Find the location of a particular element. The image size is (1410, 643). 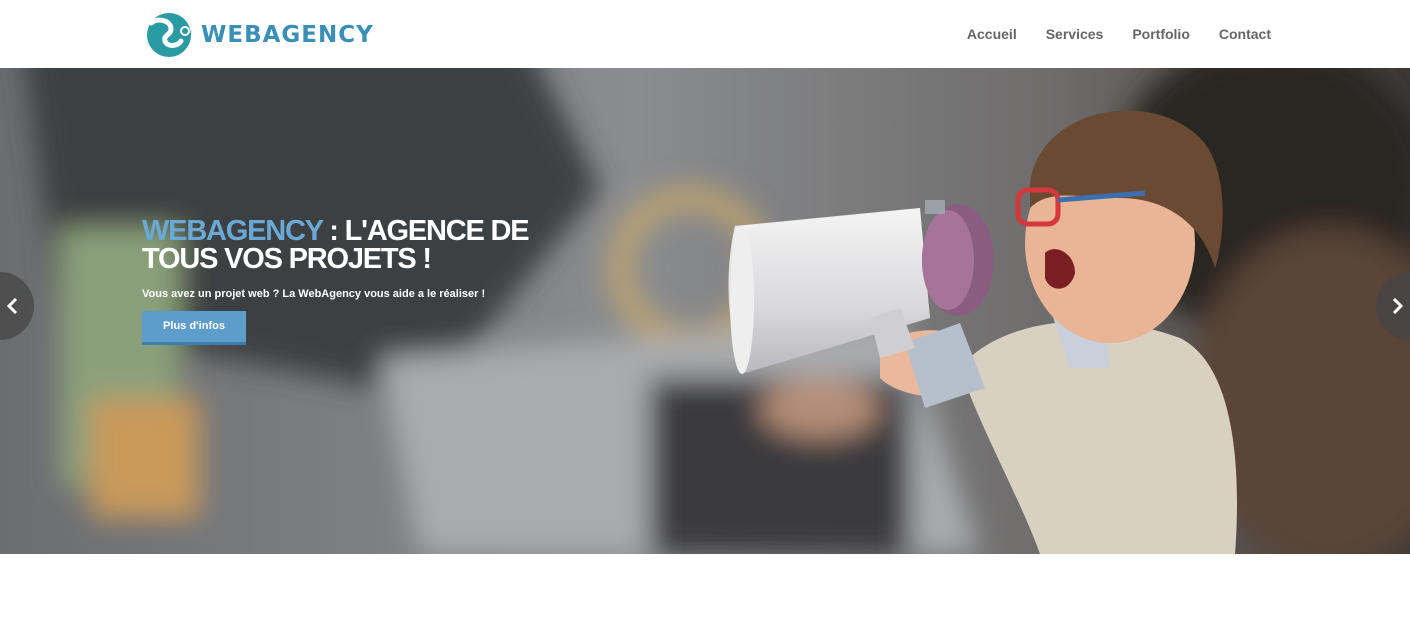

logo-text: WEBAGENCY is located at coordinates (287, 35).